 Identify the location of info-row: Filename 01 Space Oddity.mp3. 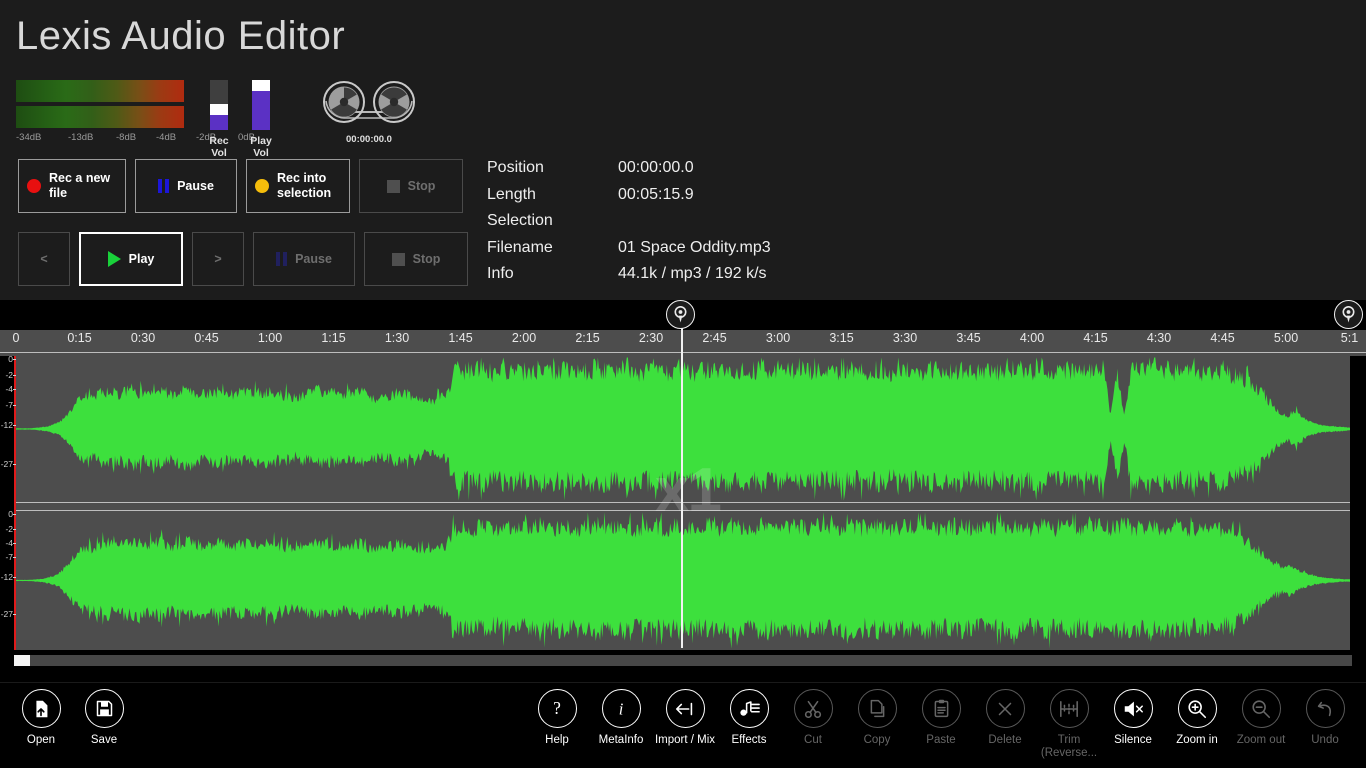
(629, 252).